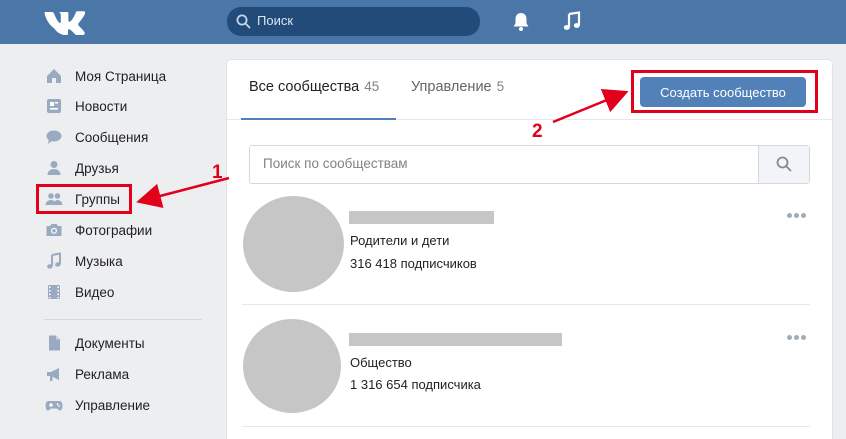 The width and height of the screenshot is (846, 439). Describe the element at coordinates (217, 172) in the screenshot. I see `annotation-number-1: 1` at that location.